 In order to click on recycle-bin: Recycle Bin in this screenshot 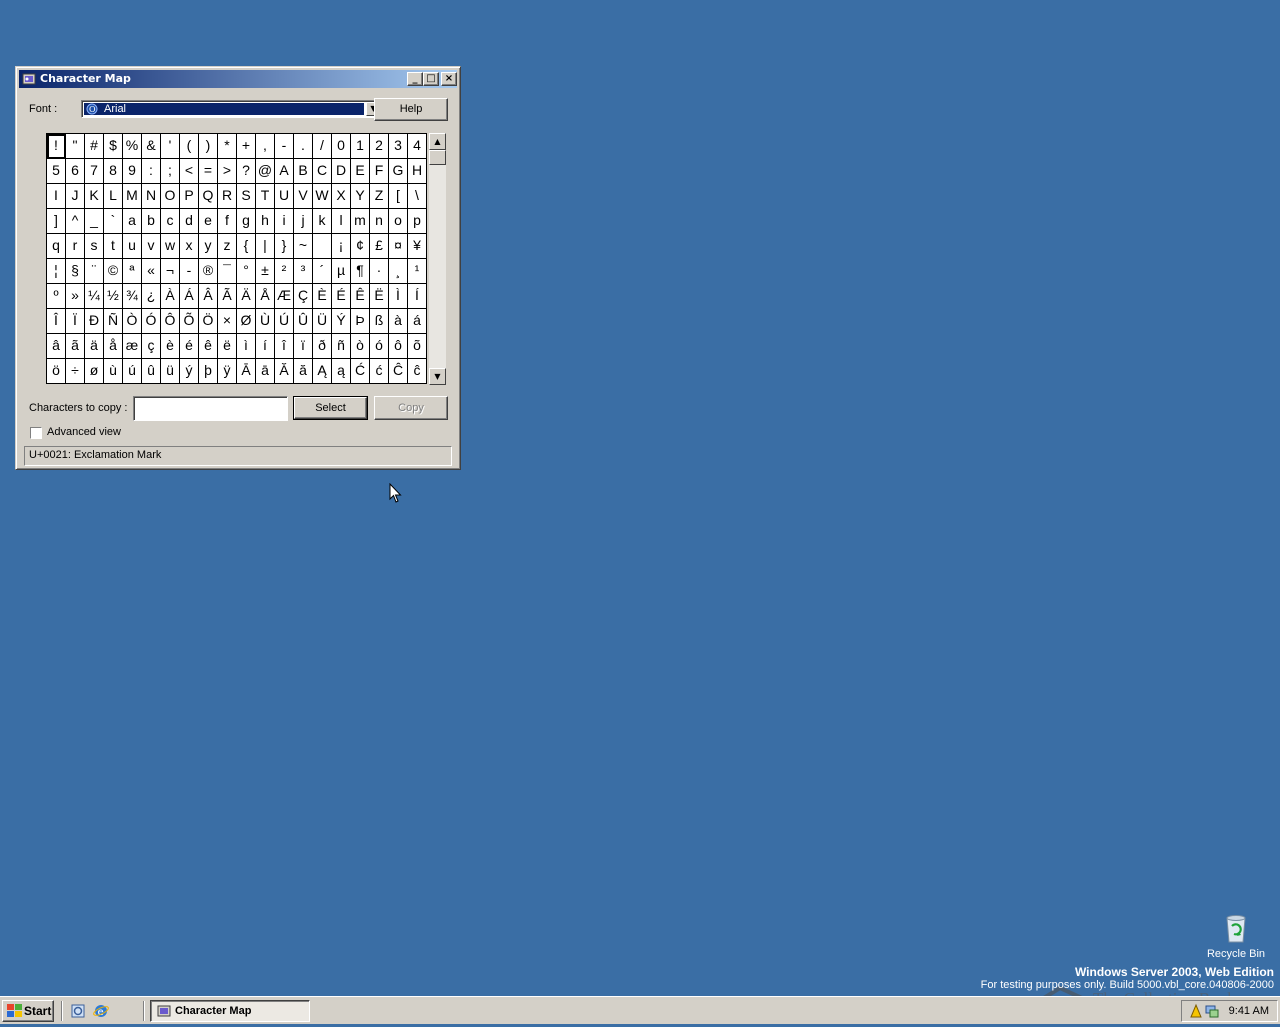, I will do `click(1236, 936)`.